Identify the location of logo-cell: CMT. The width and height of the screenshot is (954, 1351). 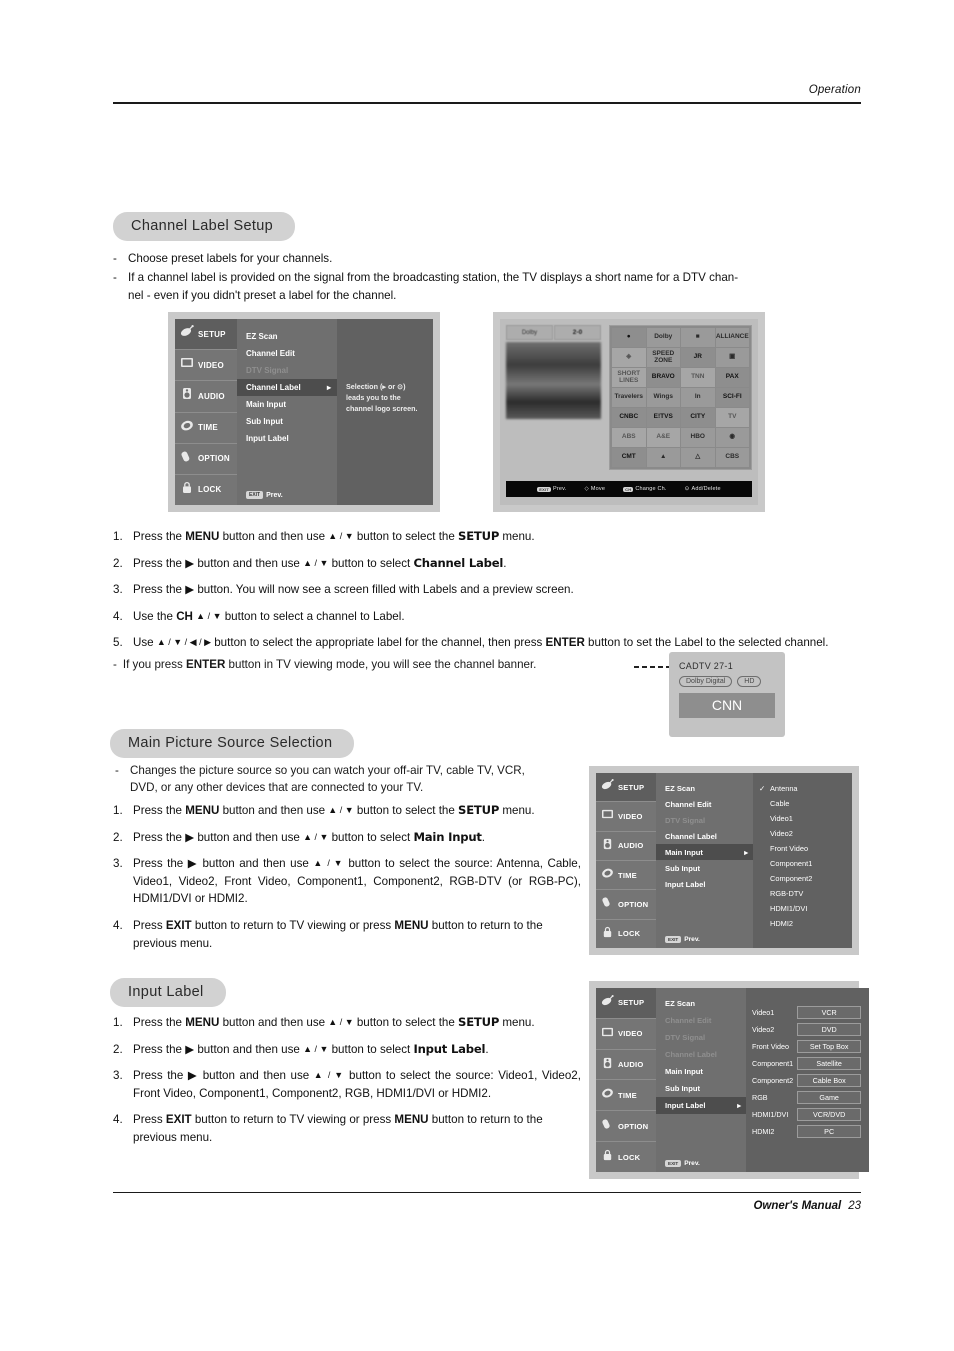
(629, 457).